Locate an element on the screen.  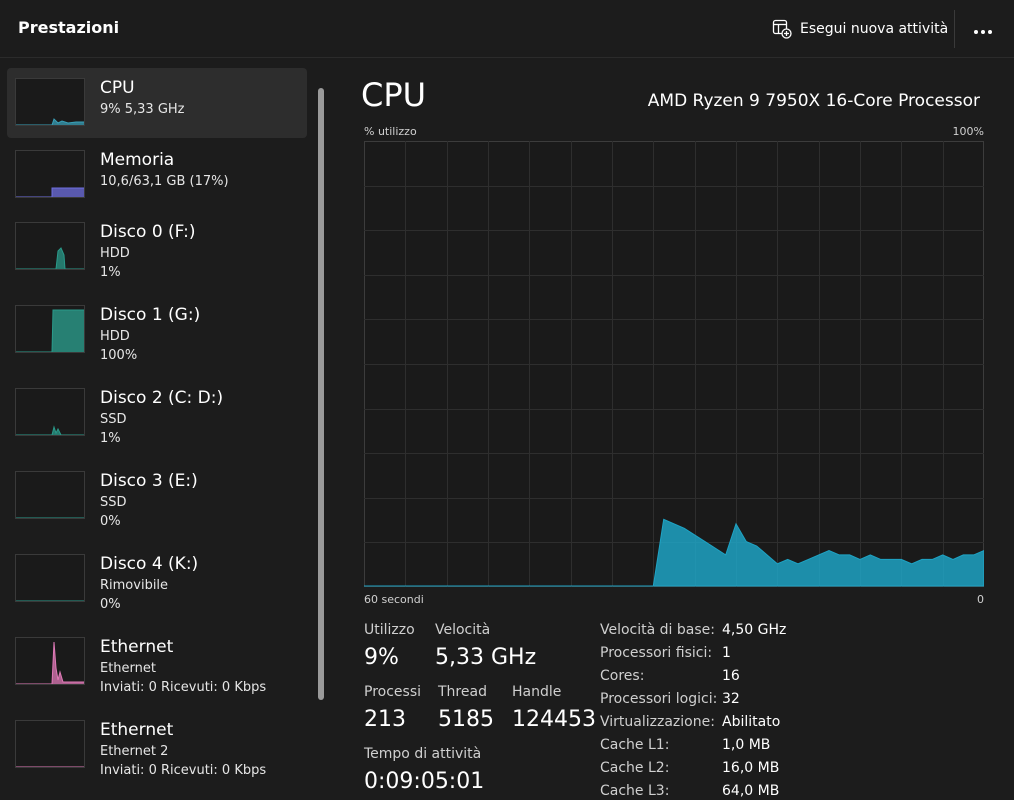
sidebar-item-6: Disco 3 (E:) SSD 0% is located at coordinates (157, 501).